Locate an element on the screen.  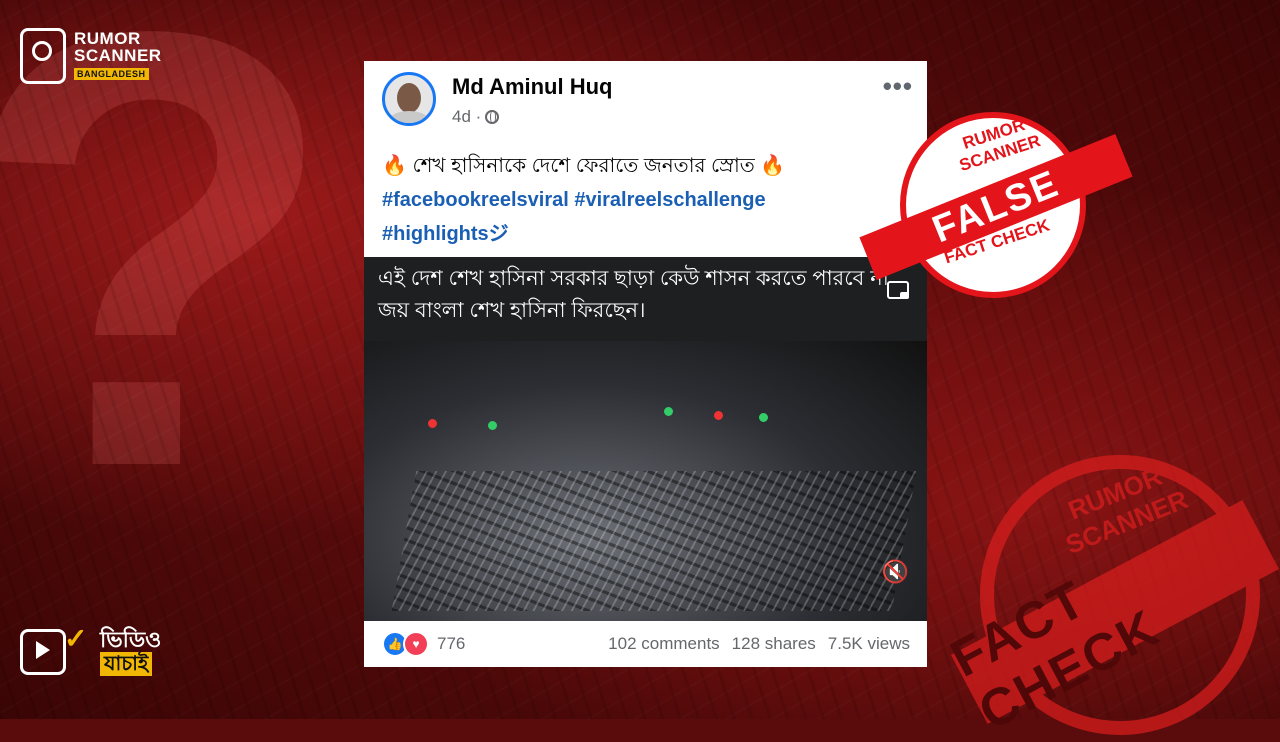
more-options-icon: ••• is located at coordinates (898, 86).